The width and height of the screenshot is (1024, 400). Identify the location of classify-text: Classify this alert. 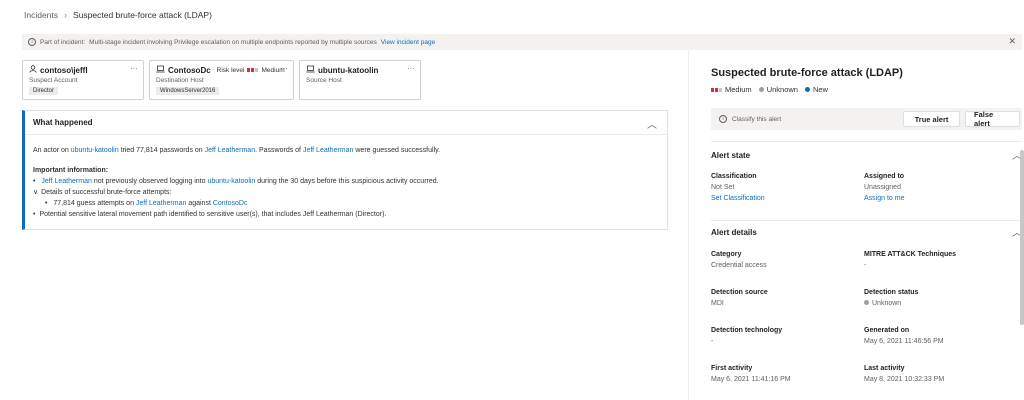
(757, 119).